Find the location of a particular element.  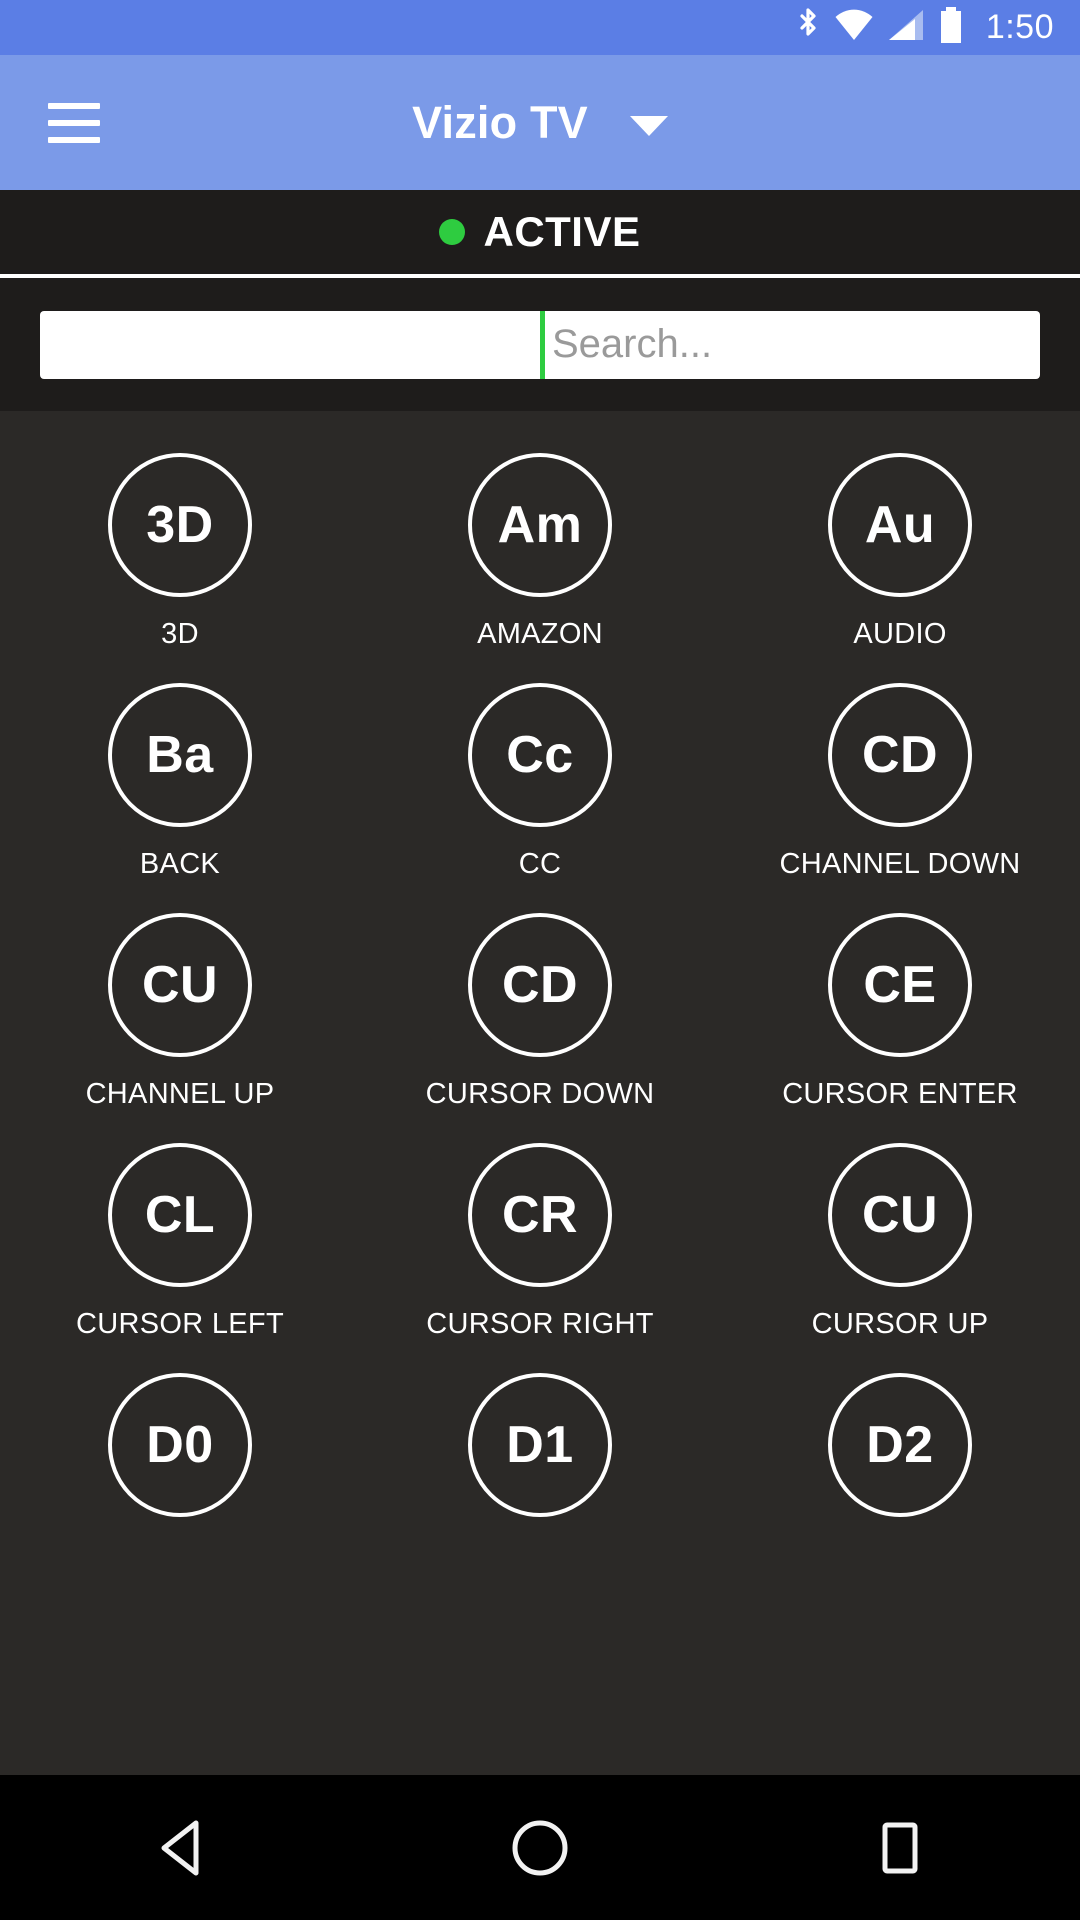

remote-button-circle: Cc is located at coordinates (540, 755).